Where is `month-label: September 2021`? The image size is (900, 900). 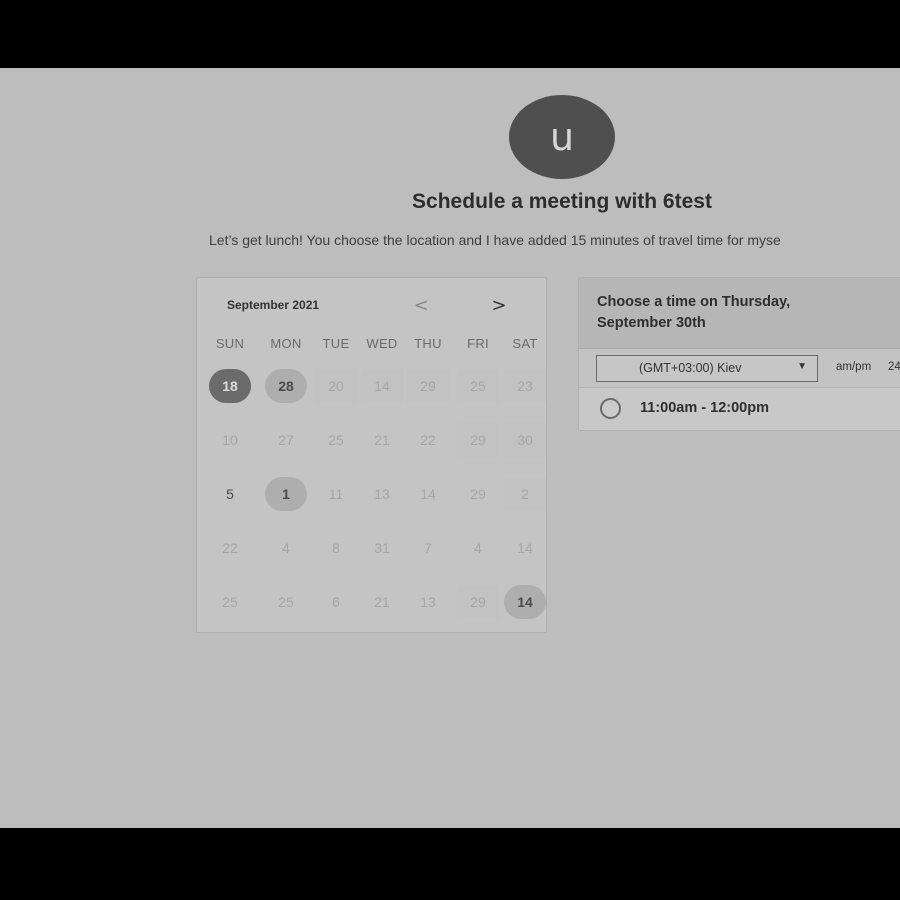 month-label: September 2021 is located at coordinates (273, 305).